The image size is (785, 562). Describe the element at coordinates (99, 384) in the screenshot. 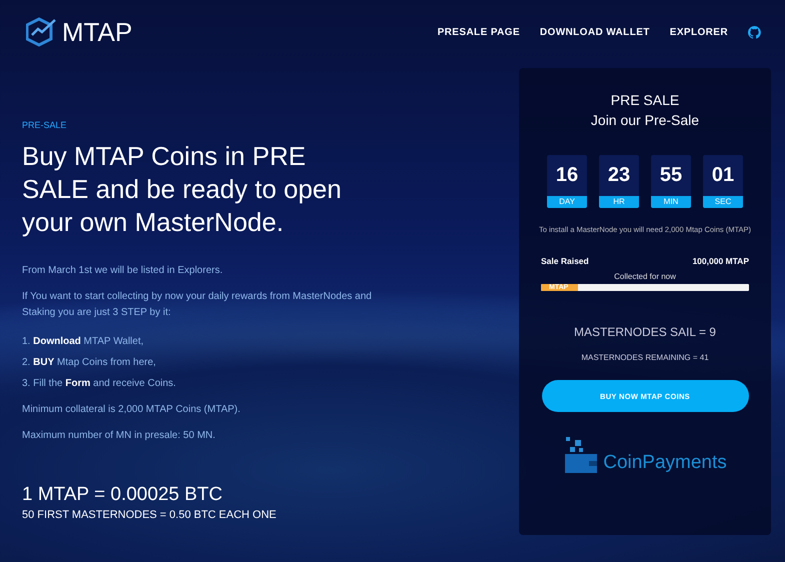

I see `step-item: 3. Fill the Form and receive Coins.` at that location.